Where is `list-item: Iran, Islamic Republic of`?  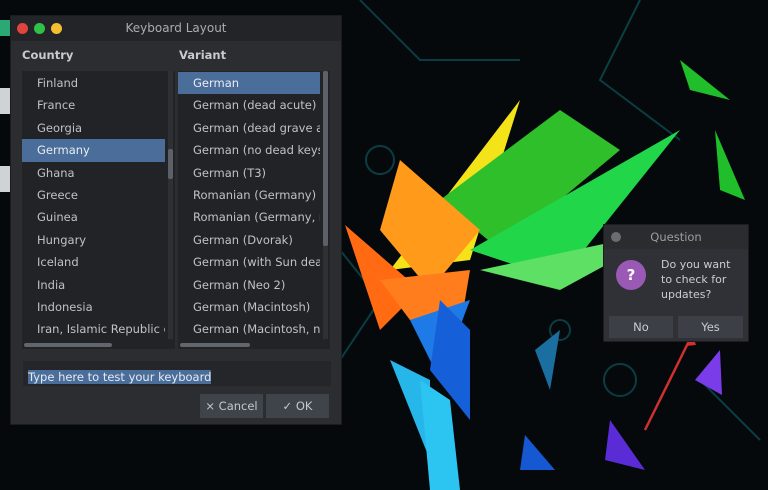 list-item: Iran, Islamic Republic of is located at coordinates (93, 329).